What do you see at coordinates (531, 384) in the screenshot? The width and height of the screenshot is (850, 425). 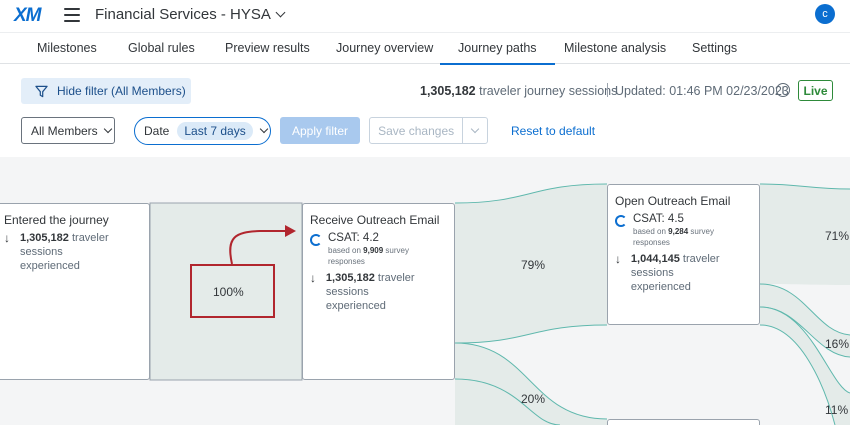 I see `flow-receive-other` at bounding box center [531, 384].